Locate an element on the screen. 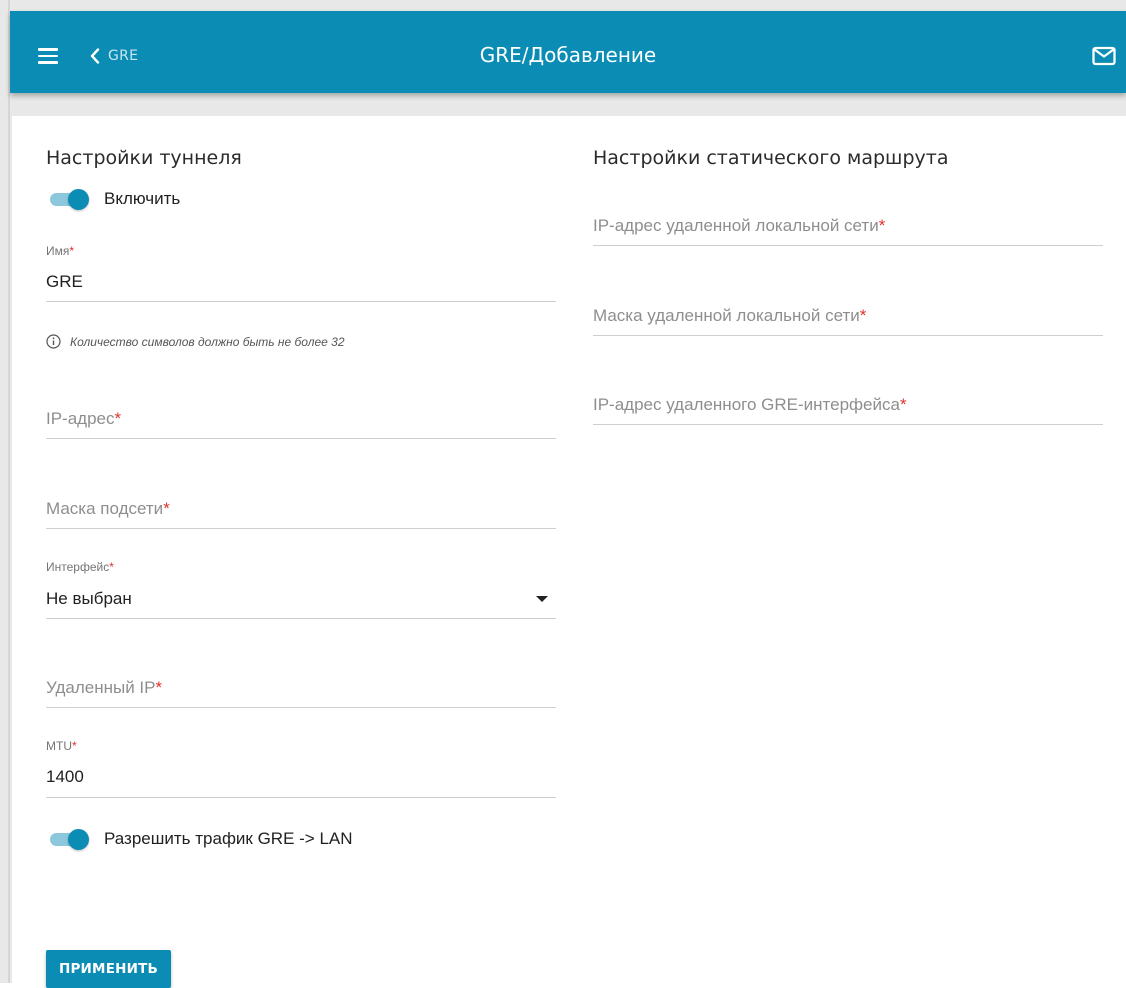 The height and width of the screenshot is (988, 1126). interface-select: Интерфейс* Не выбран is located at coordinates (301, 587).